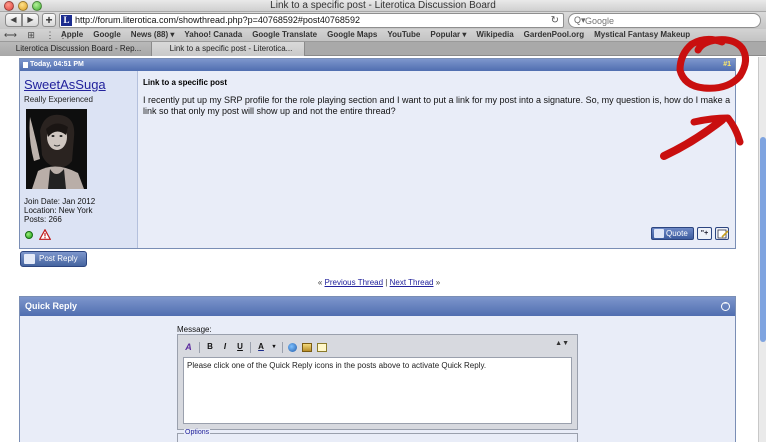 This screenshot has width=766, height=442. Describe the element at coordinates (197, 432) in the screenshot. I see `options-legend: Options` at that location.